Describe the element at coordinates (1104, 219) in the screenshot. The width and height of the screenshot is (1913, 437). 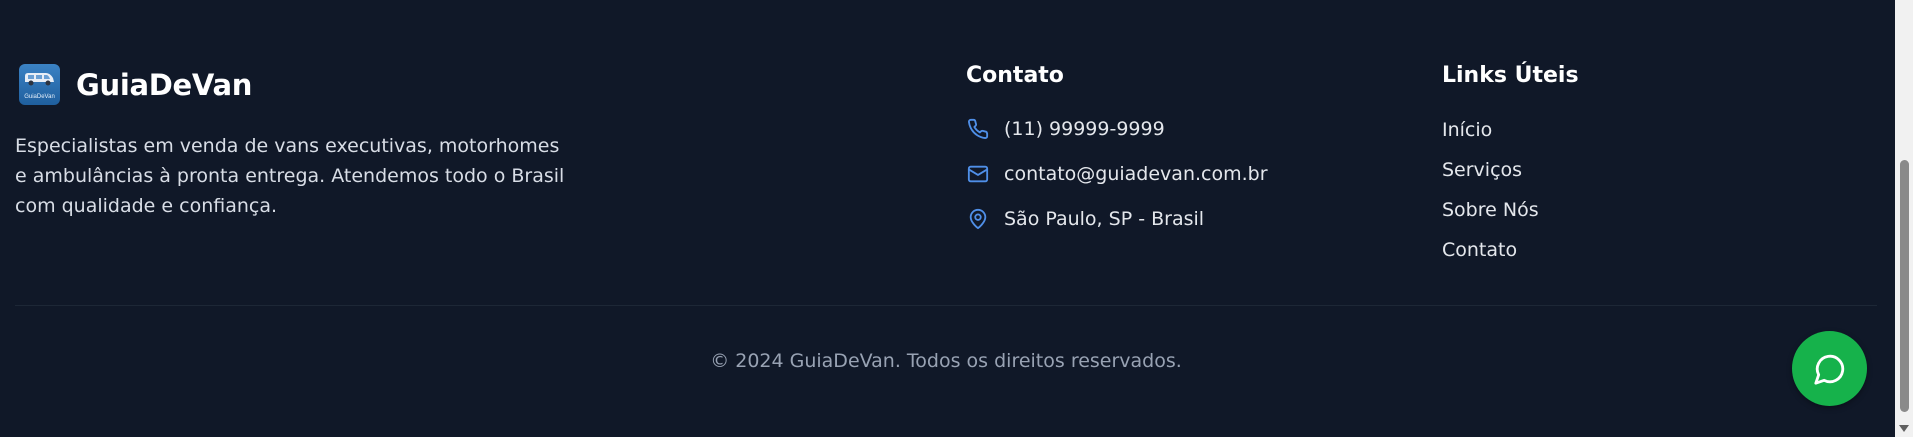
I see `location-text: São Paulo, SP - Brasil` at that location.